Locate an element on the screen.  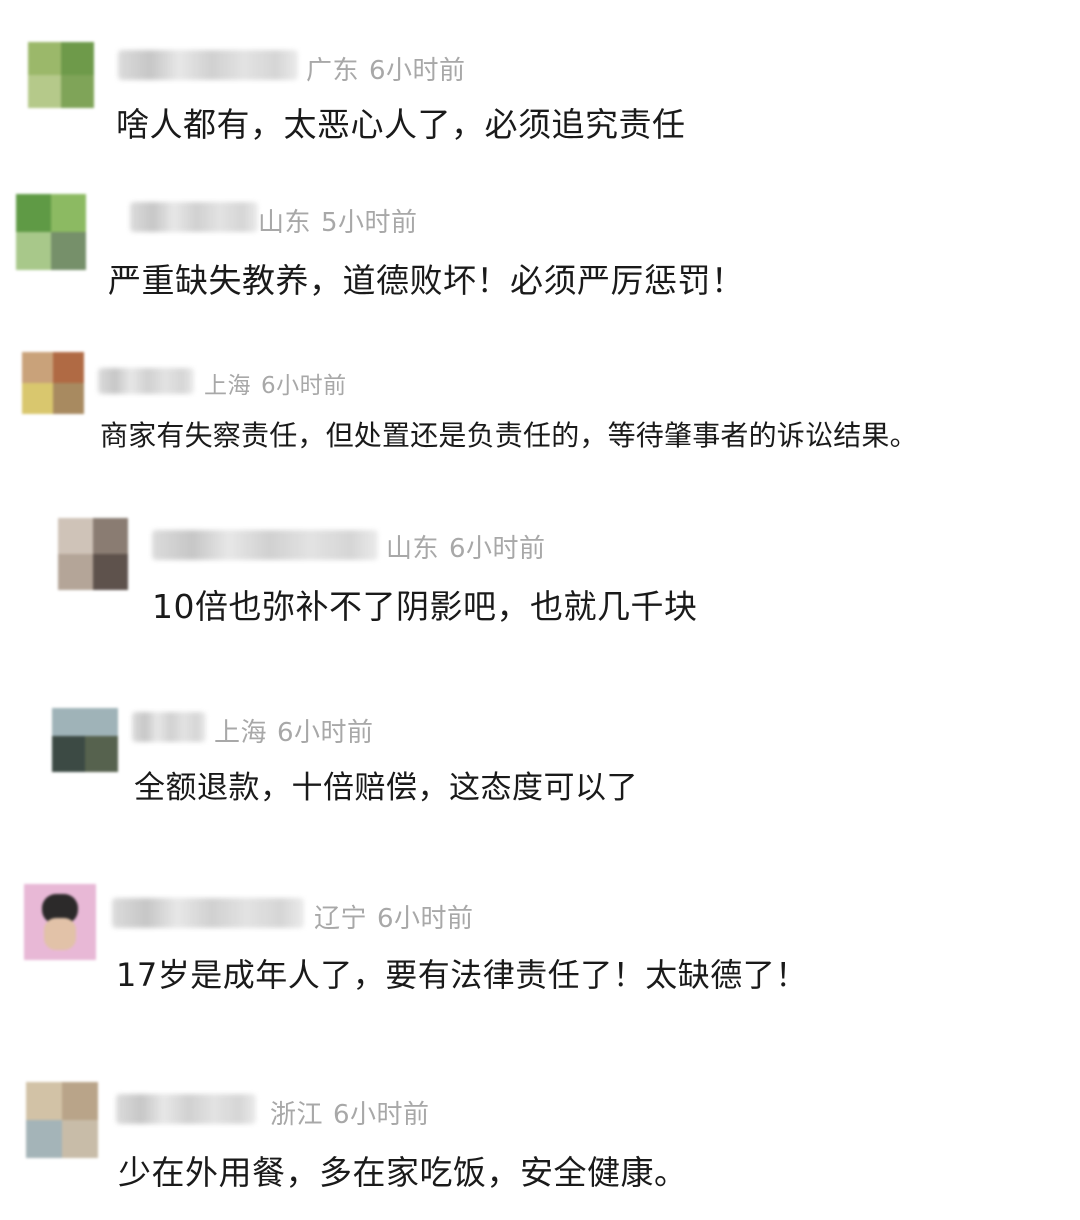
comment-time: 5小时前 is located at coordinates (369, 223).